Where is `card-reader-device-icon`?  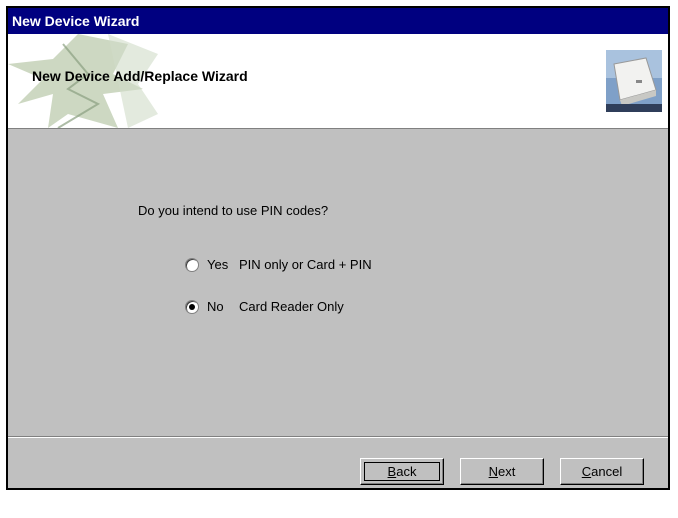 card-reader-device-icon is located at coordinates (634, 81).